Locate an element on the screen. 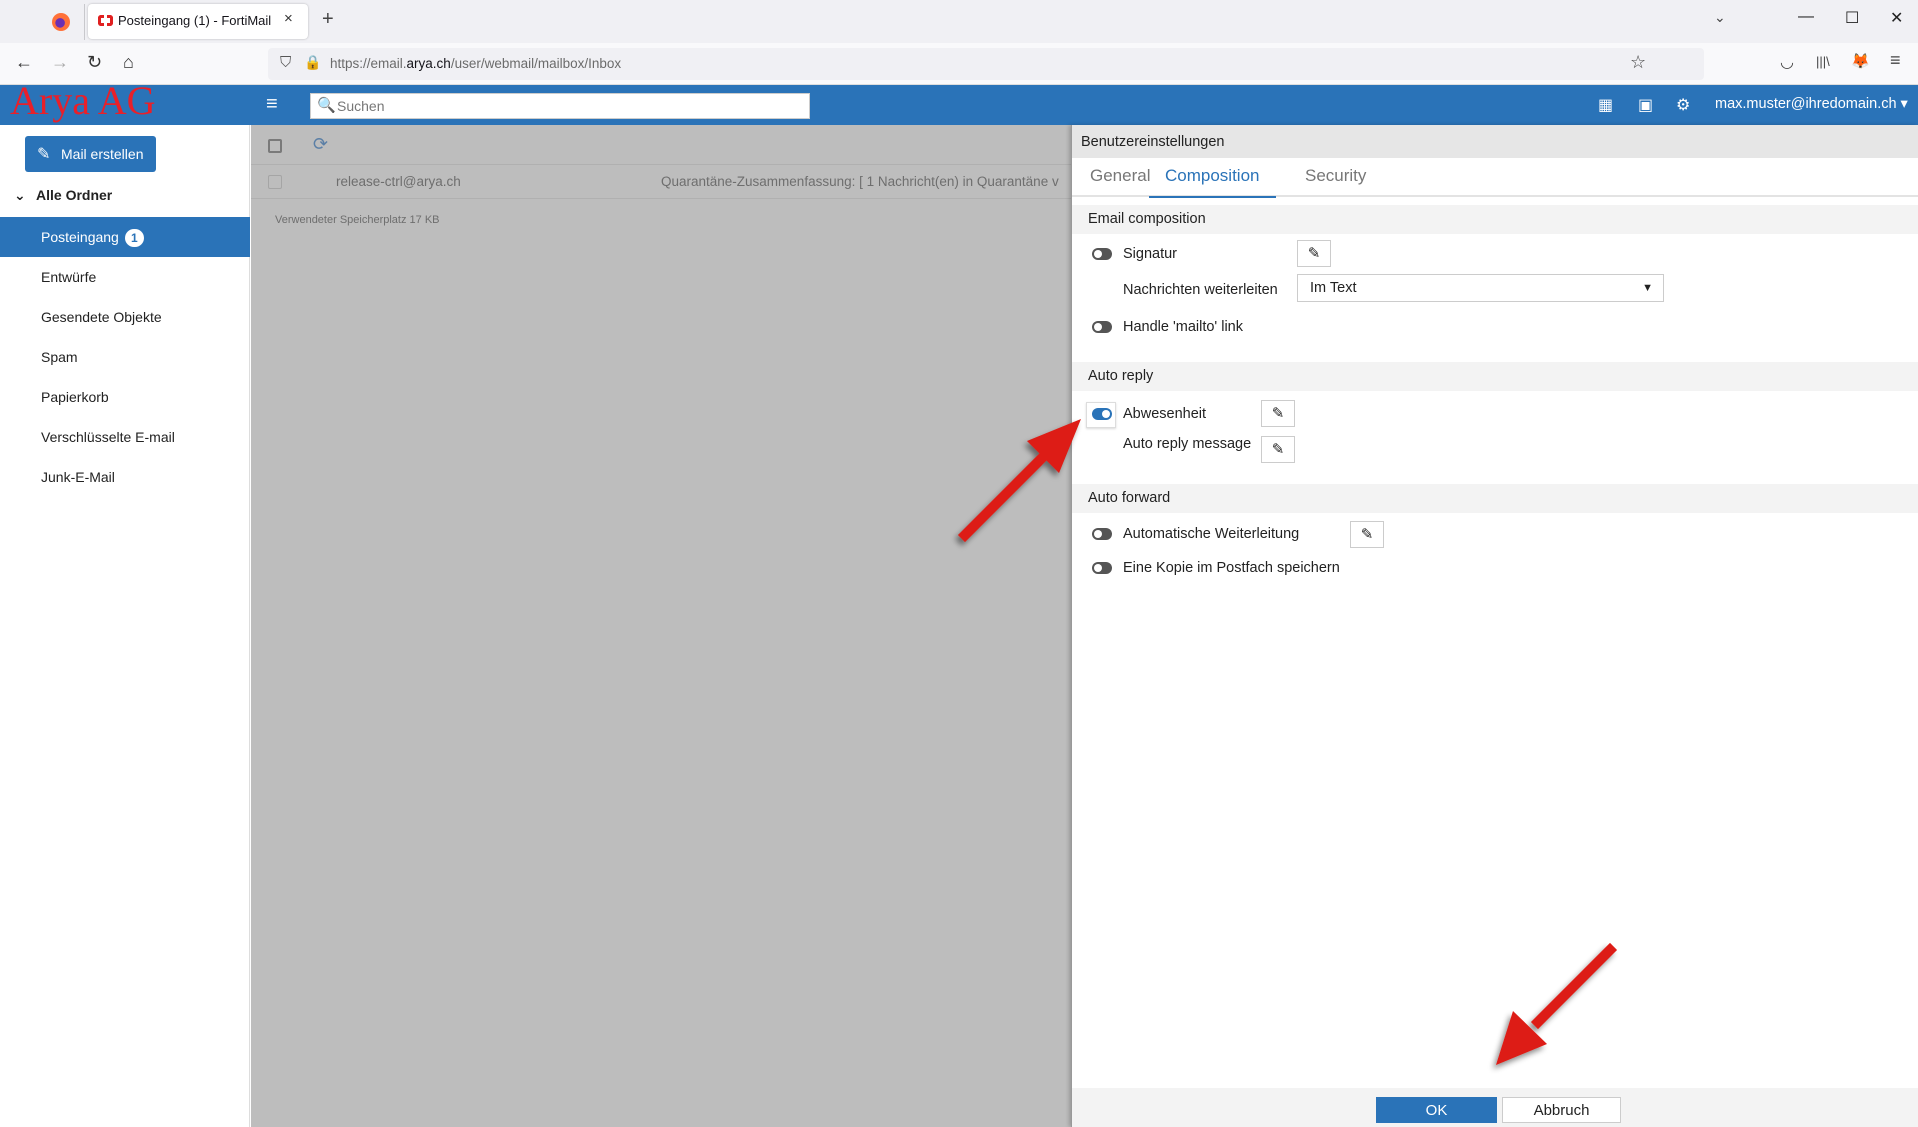 The image size is (1918, 1127). chevron-down-icon: ⌄ is located at coordinates (20, 195).